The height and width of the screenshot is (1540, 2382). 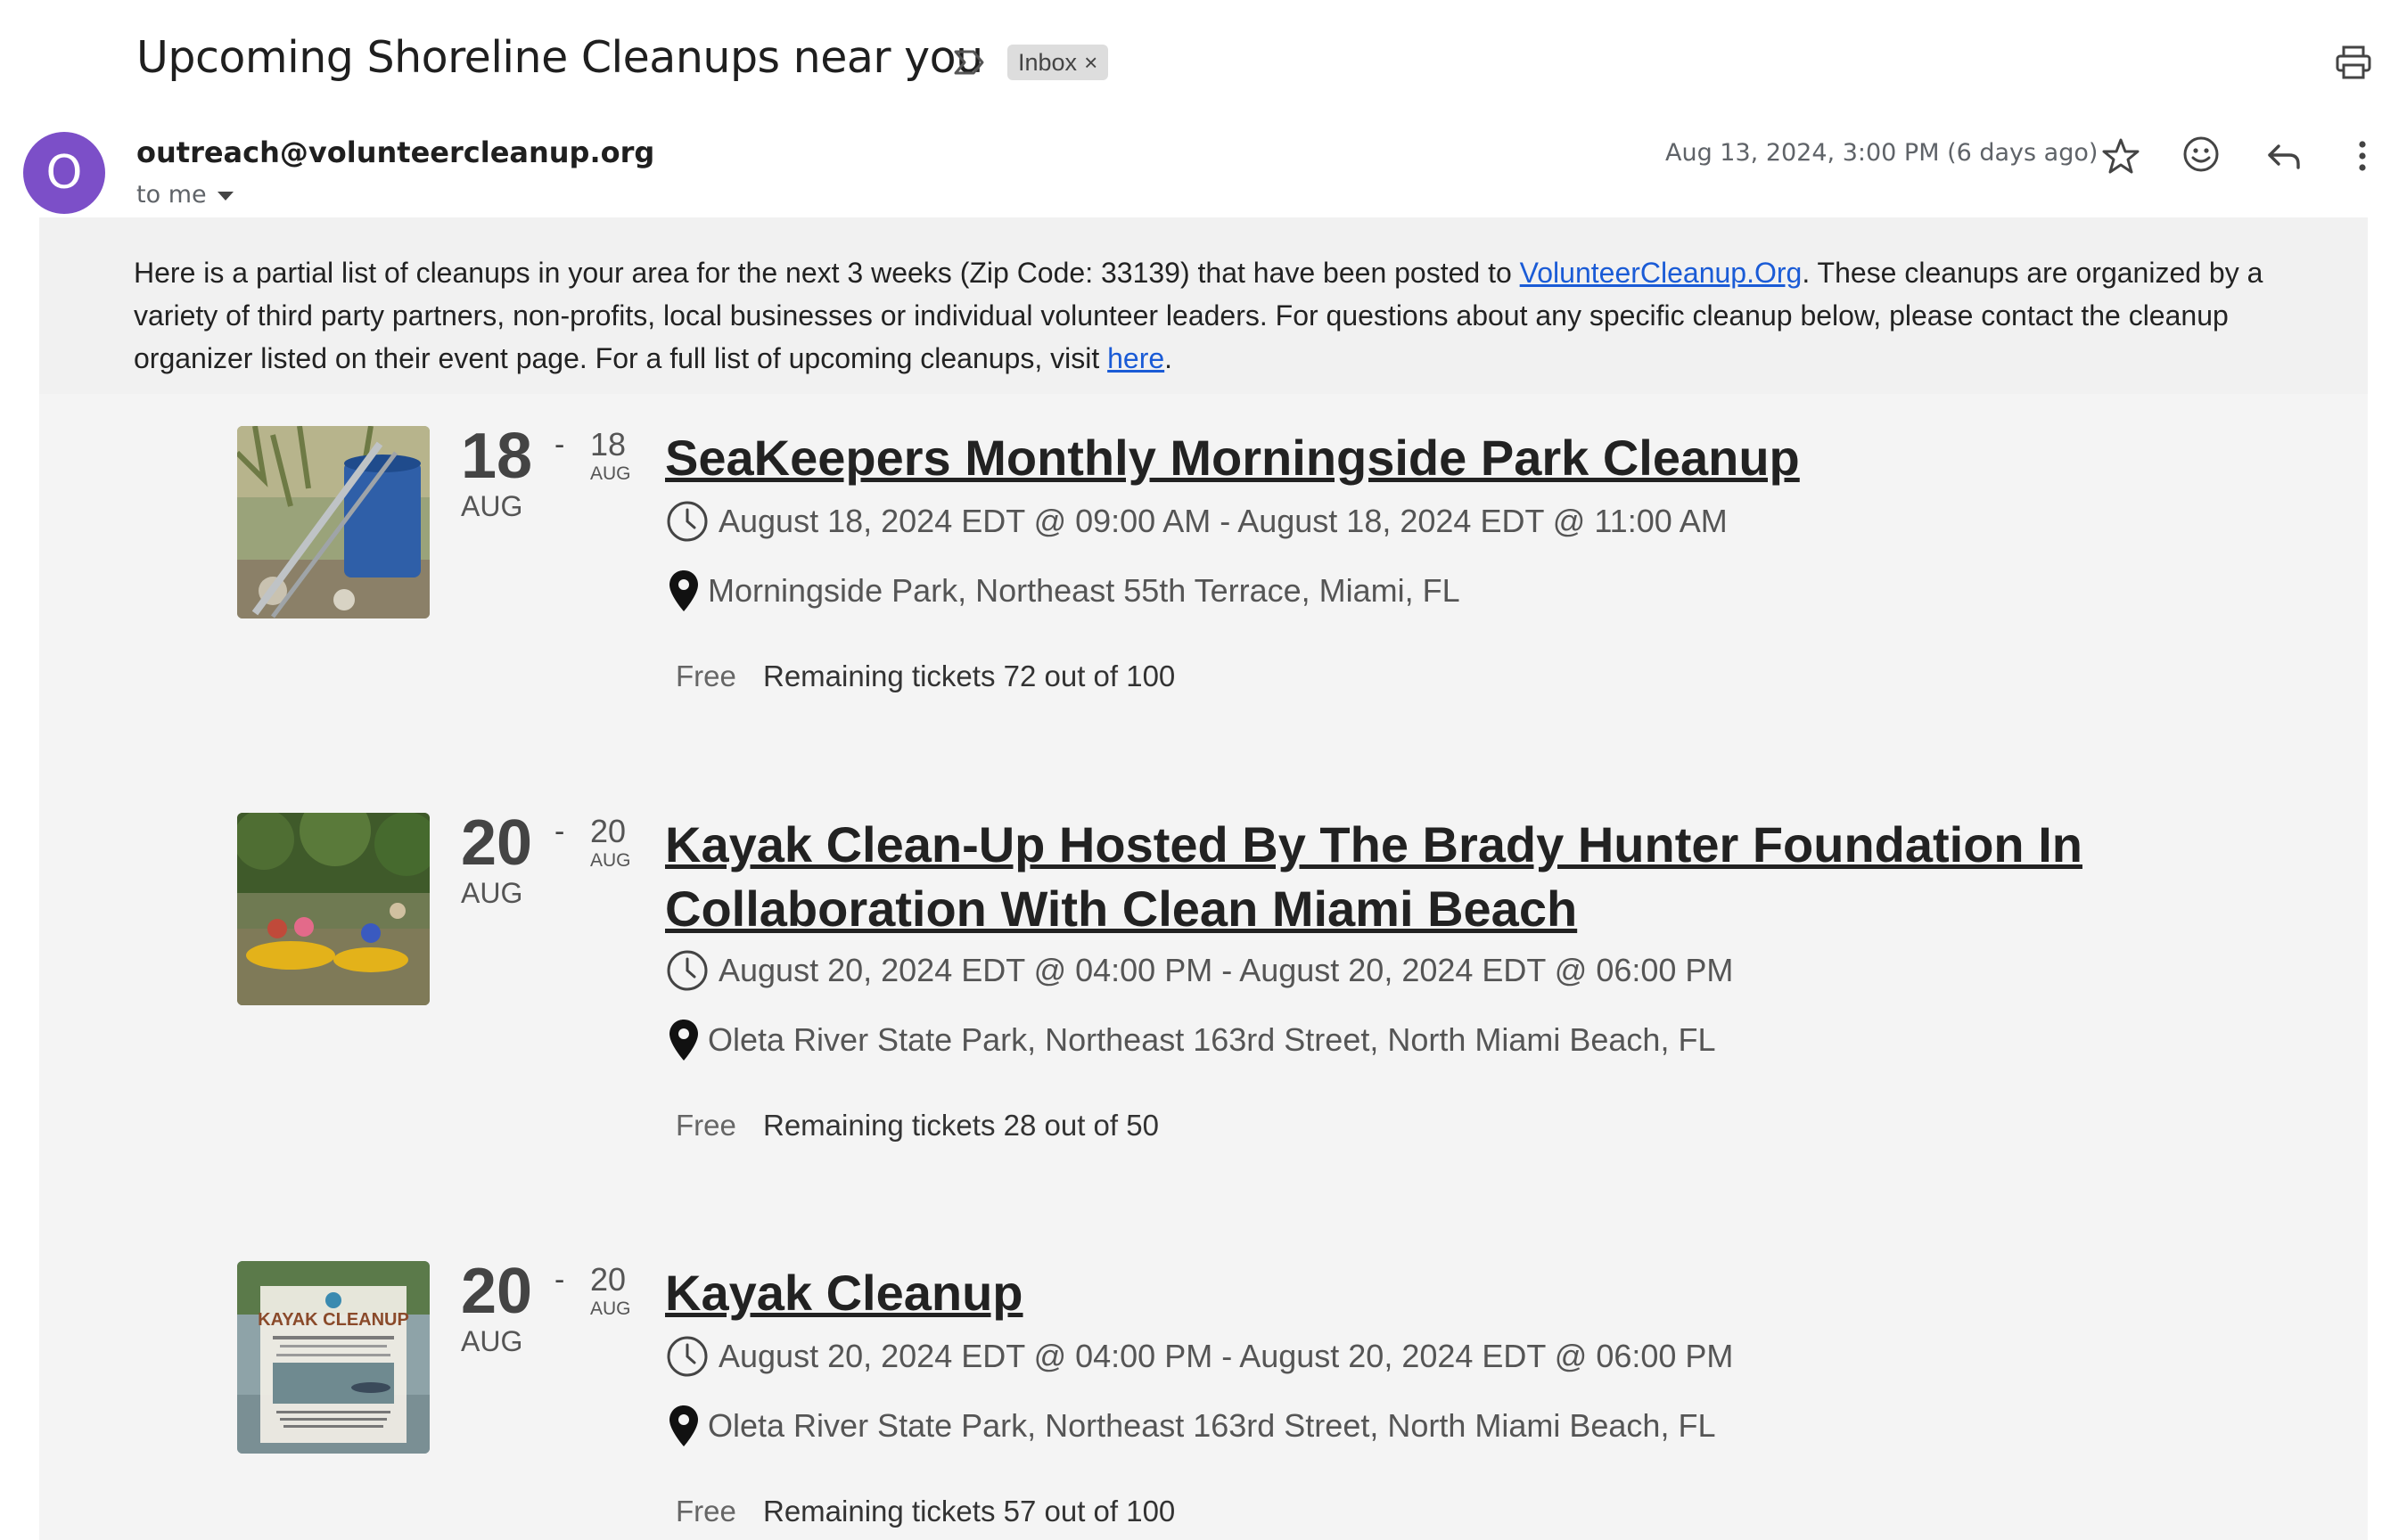 I want to click on event-thumbnail: KAYAK CLEANUP, so click(x=333, y=1357).